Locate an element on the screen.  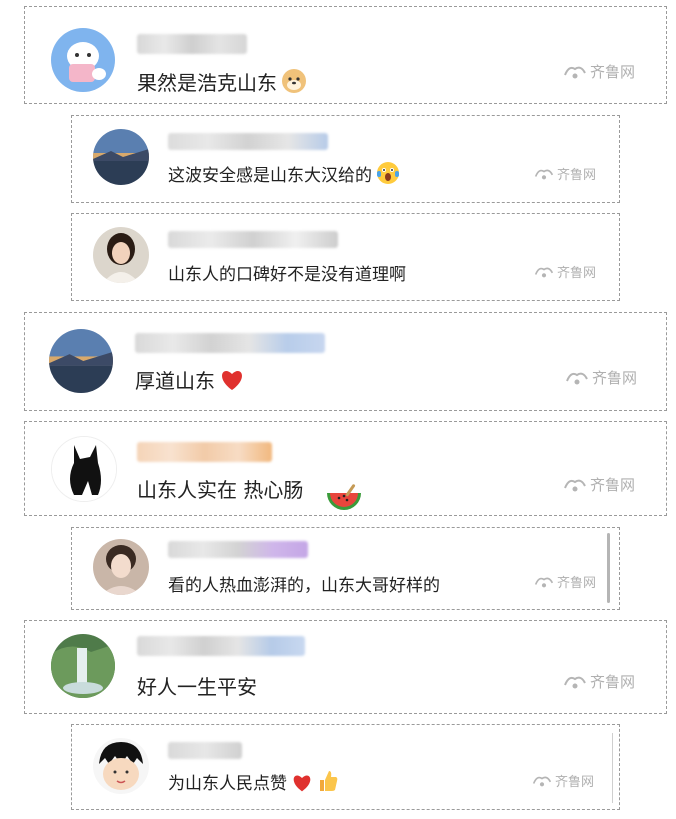
divider is located at coordinates (612, 768).